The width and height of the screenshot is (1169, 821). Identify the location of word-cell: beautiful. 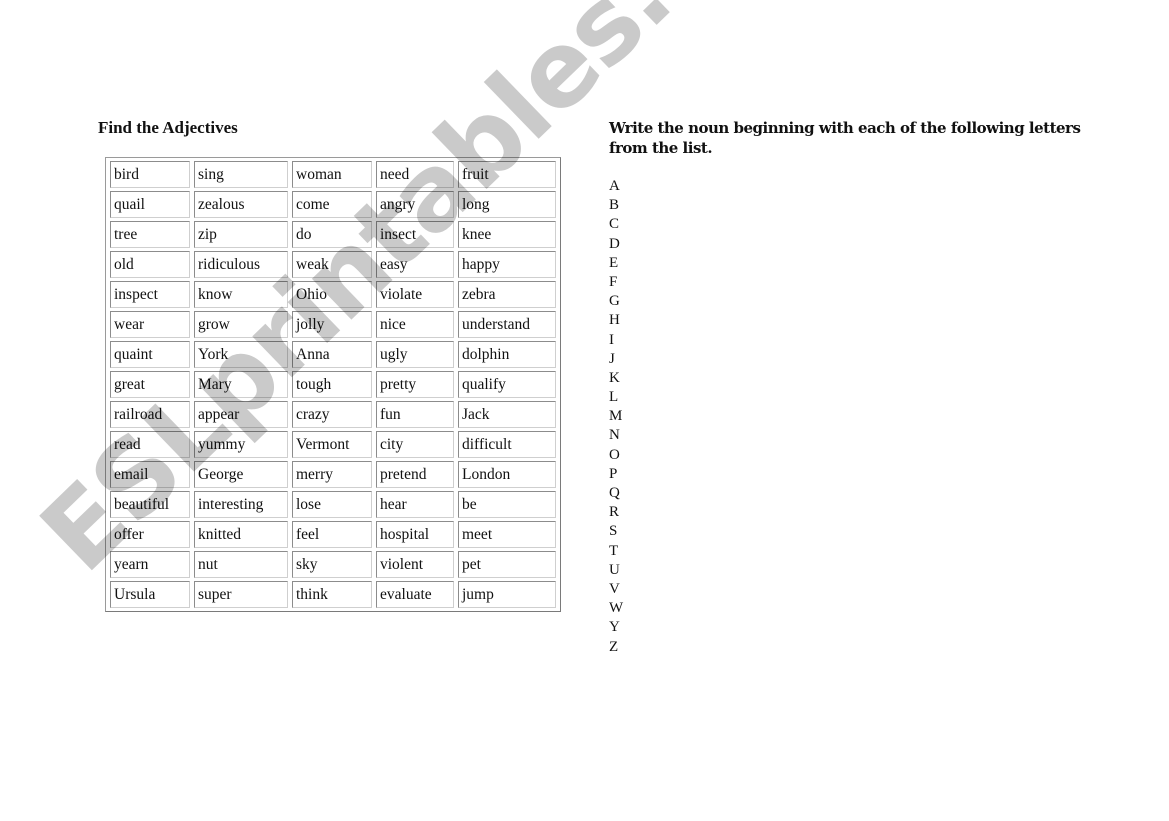
(150, 504).